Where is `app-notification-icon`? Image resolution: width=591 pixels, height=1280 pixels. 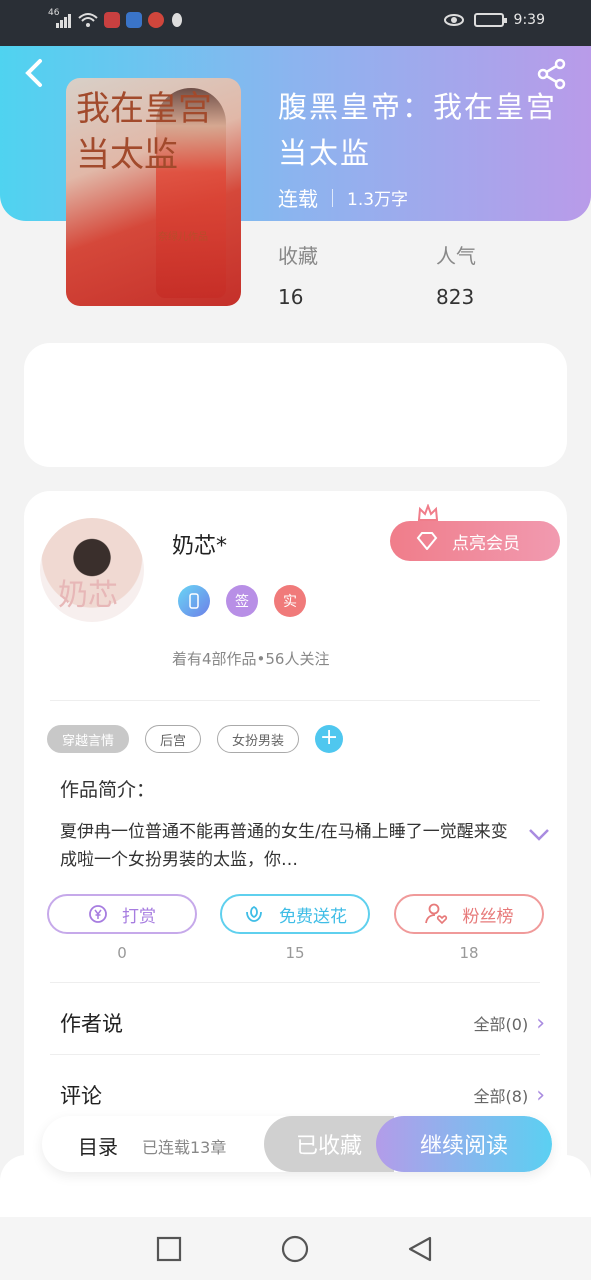
app-notification-icon is located at coordinates (134, 20).